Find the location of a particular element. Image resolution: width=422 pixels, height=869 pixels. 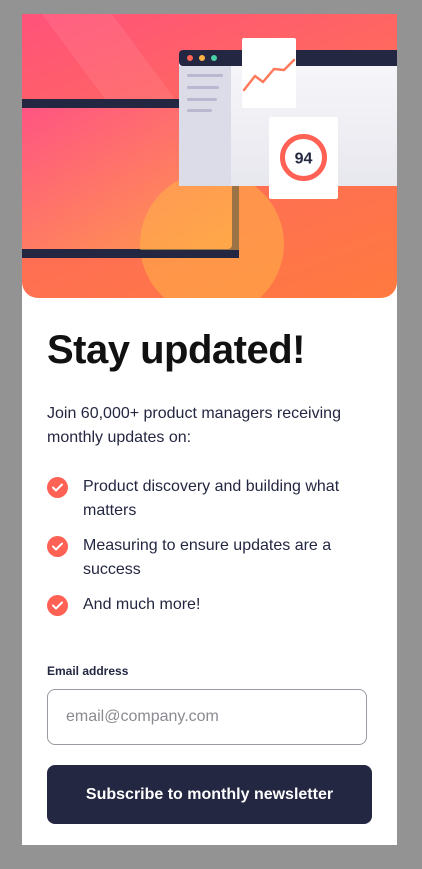

email-label: Email address is located at coordinates (88, 671).